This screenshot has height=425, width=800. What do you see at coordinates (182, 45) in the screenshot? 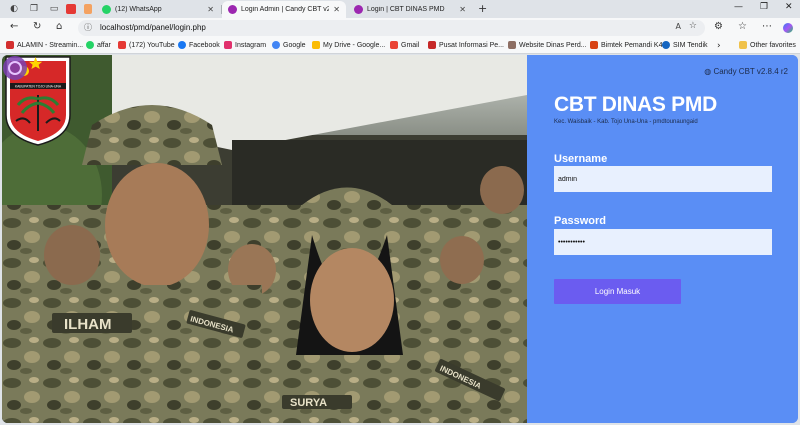
I see `facebook-icon` at bounding box center [182, 45].